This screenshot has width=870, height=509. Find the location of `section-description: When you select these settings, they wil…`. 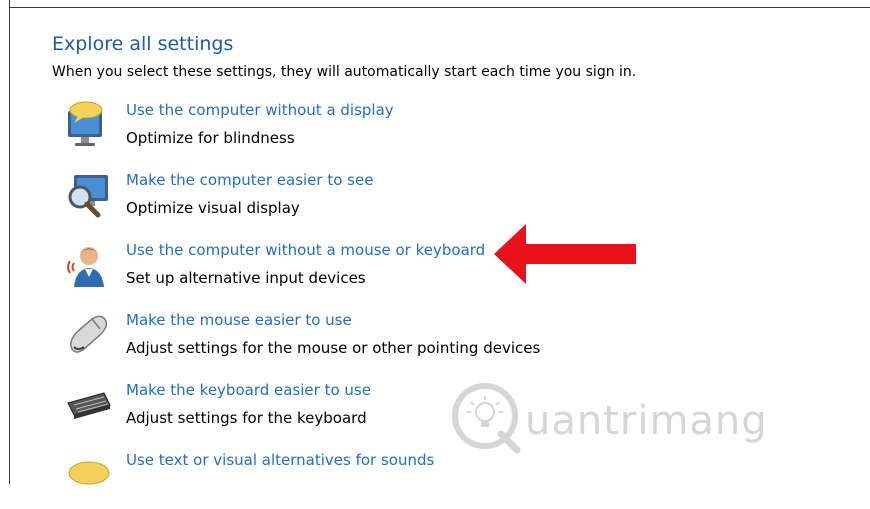

section-description: When you select these settings, they wil… is located at coordinates (344, 72).